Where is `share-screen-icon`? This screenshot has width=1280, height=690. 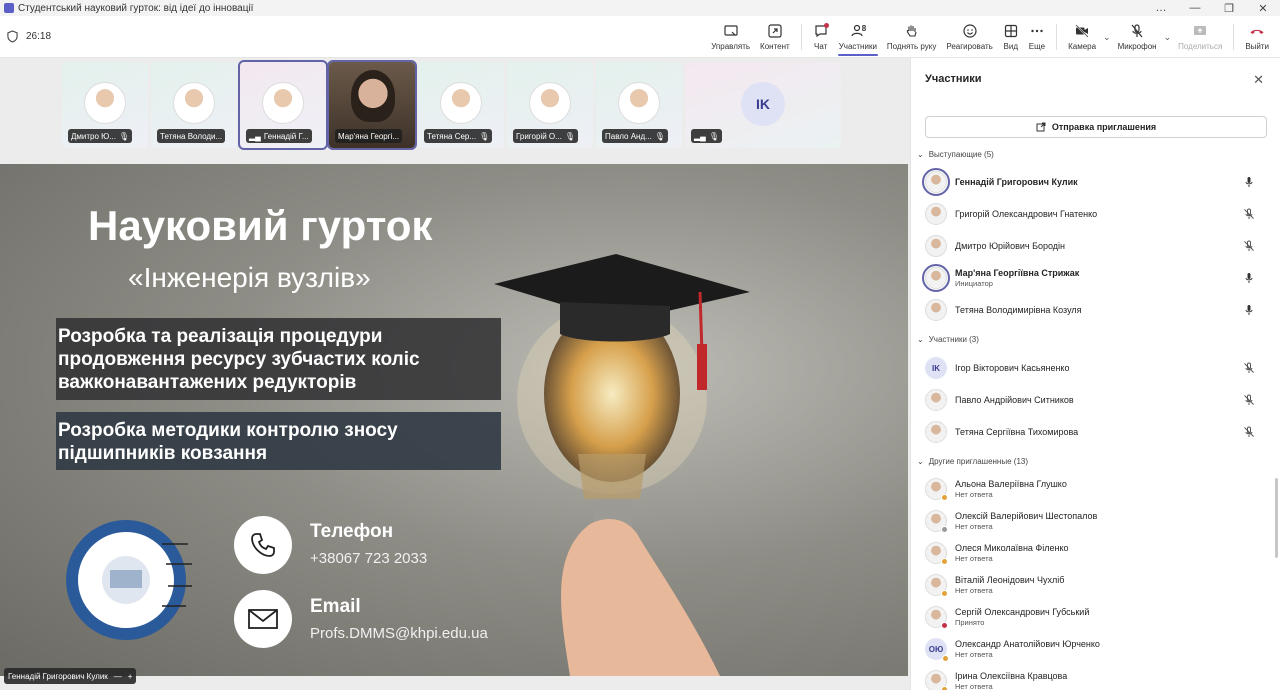
share-screen-icon is located at coordinates (1200, 30).